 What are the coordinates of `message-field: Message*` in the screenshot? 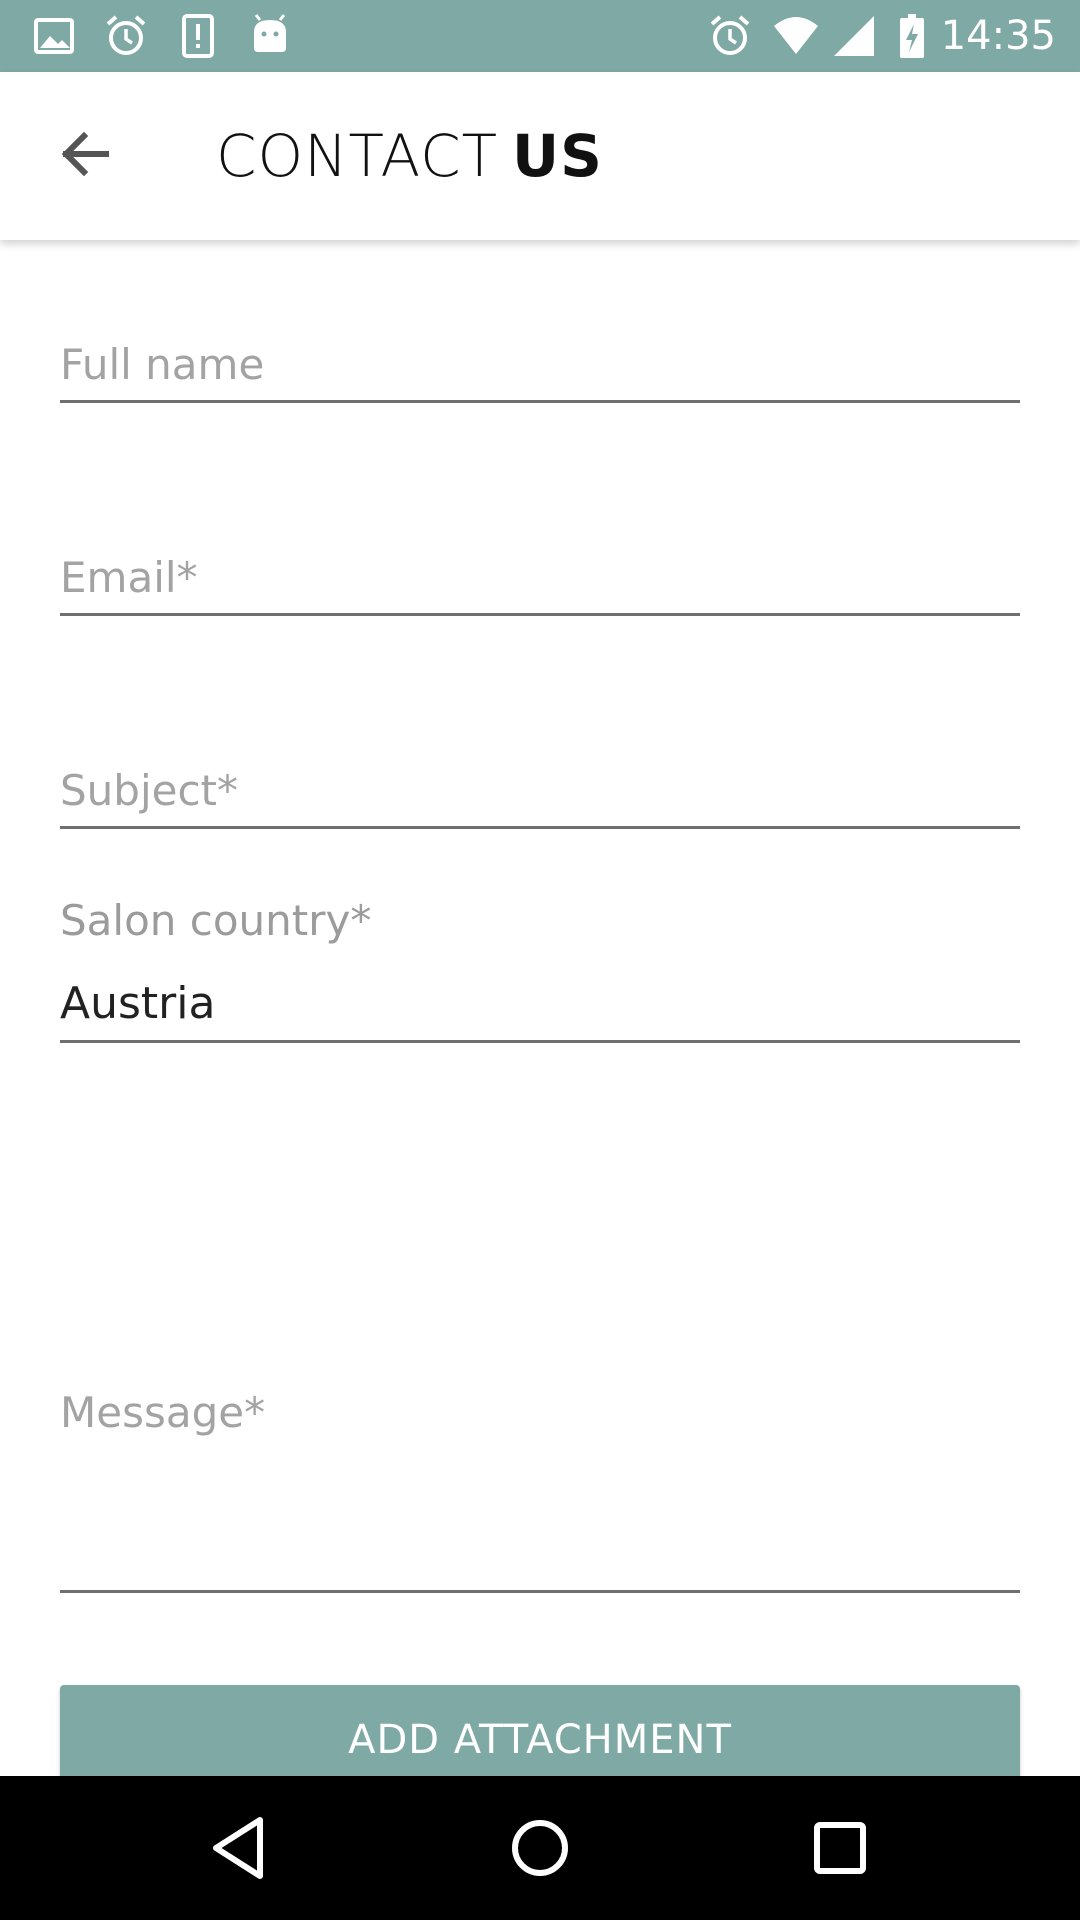 It's located at (540, 1487).